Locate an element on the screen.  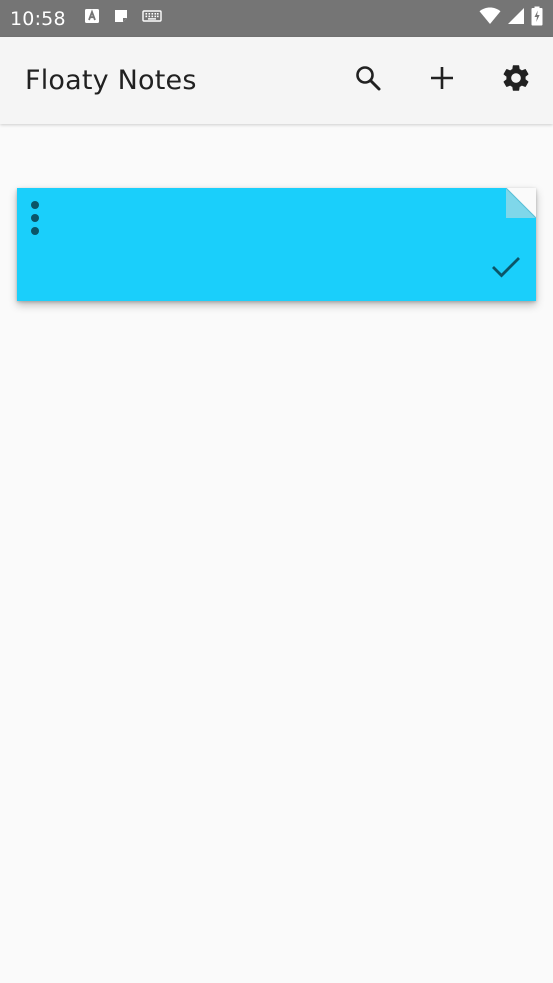
settings-icon is located at coordinates (516, 80).